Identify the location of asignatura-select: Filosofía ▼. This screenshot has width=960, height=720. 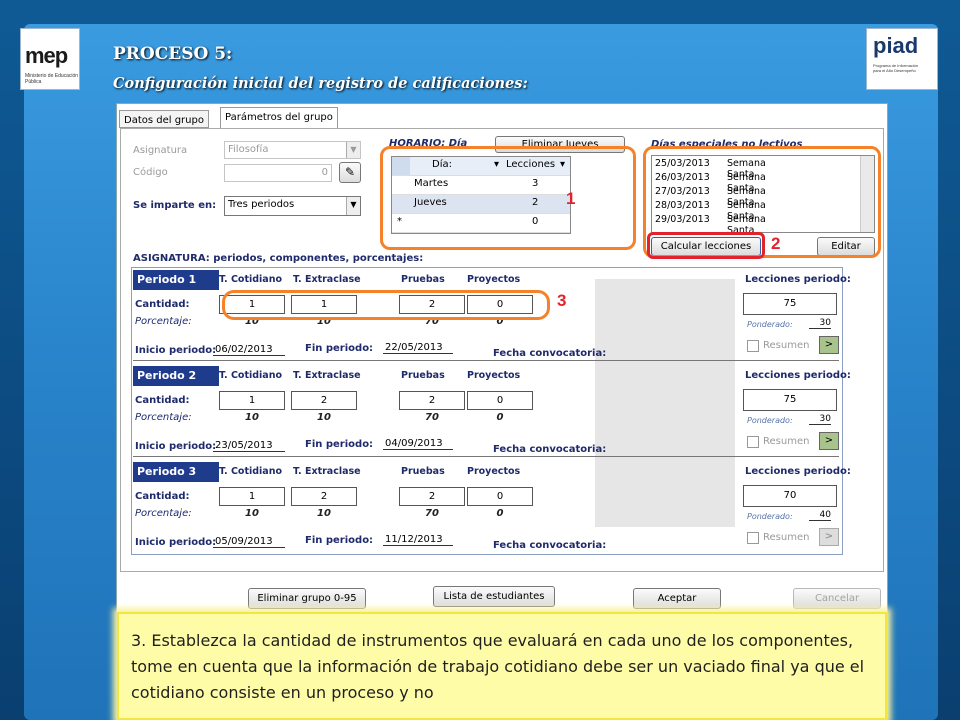
(292, 150).